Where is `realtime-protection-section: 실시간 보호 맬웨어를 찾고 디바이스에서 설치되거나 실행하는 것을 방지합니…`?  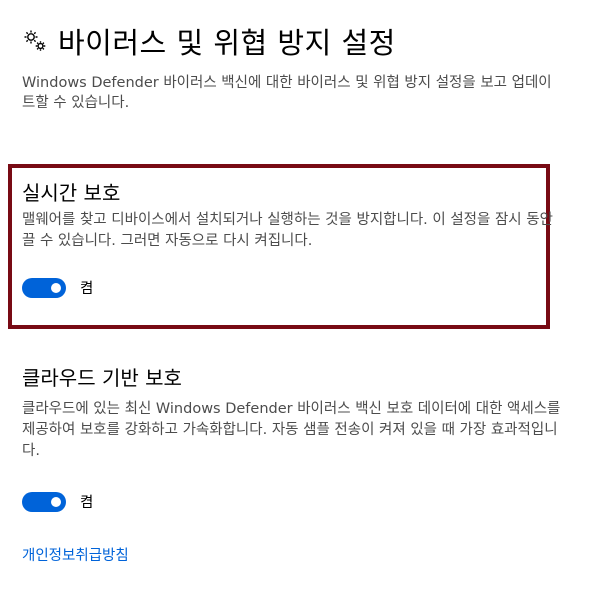 realtime-protection-section: 실시간 보호 맬웨어를 찾고 디바이스에서 설치되거나 실행하는 것을 방지합니… is located at coordinates (292, 214).